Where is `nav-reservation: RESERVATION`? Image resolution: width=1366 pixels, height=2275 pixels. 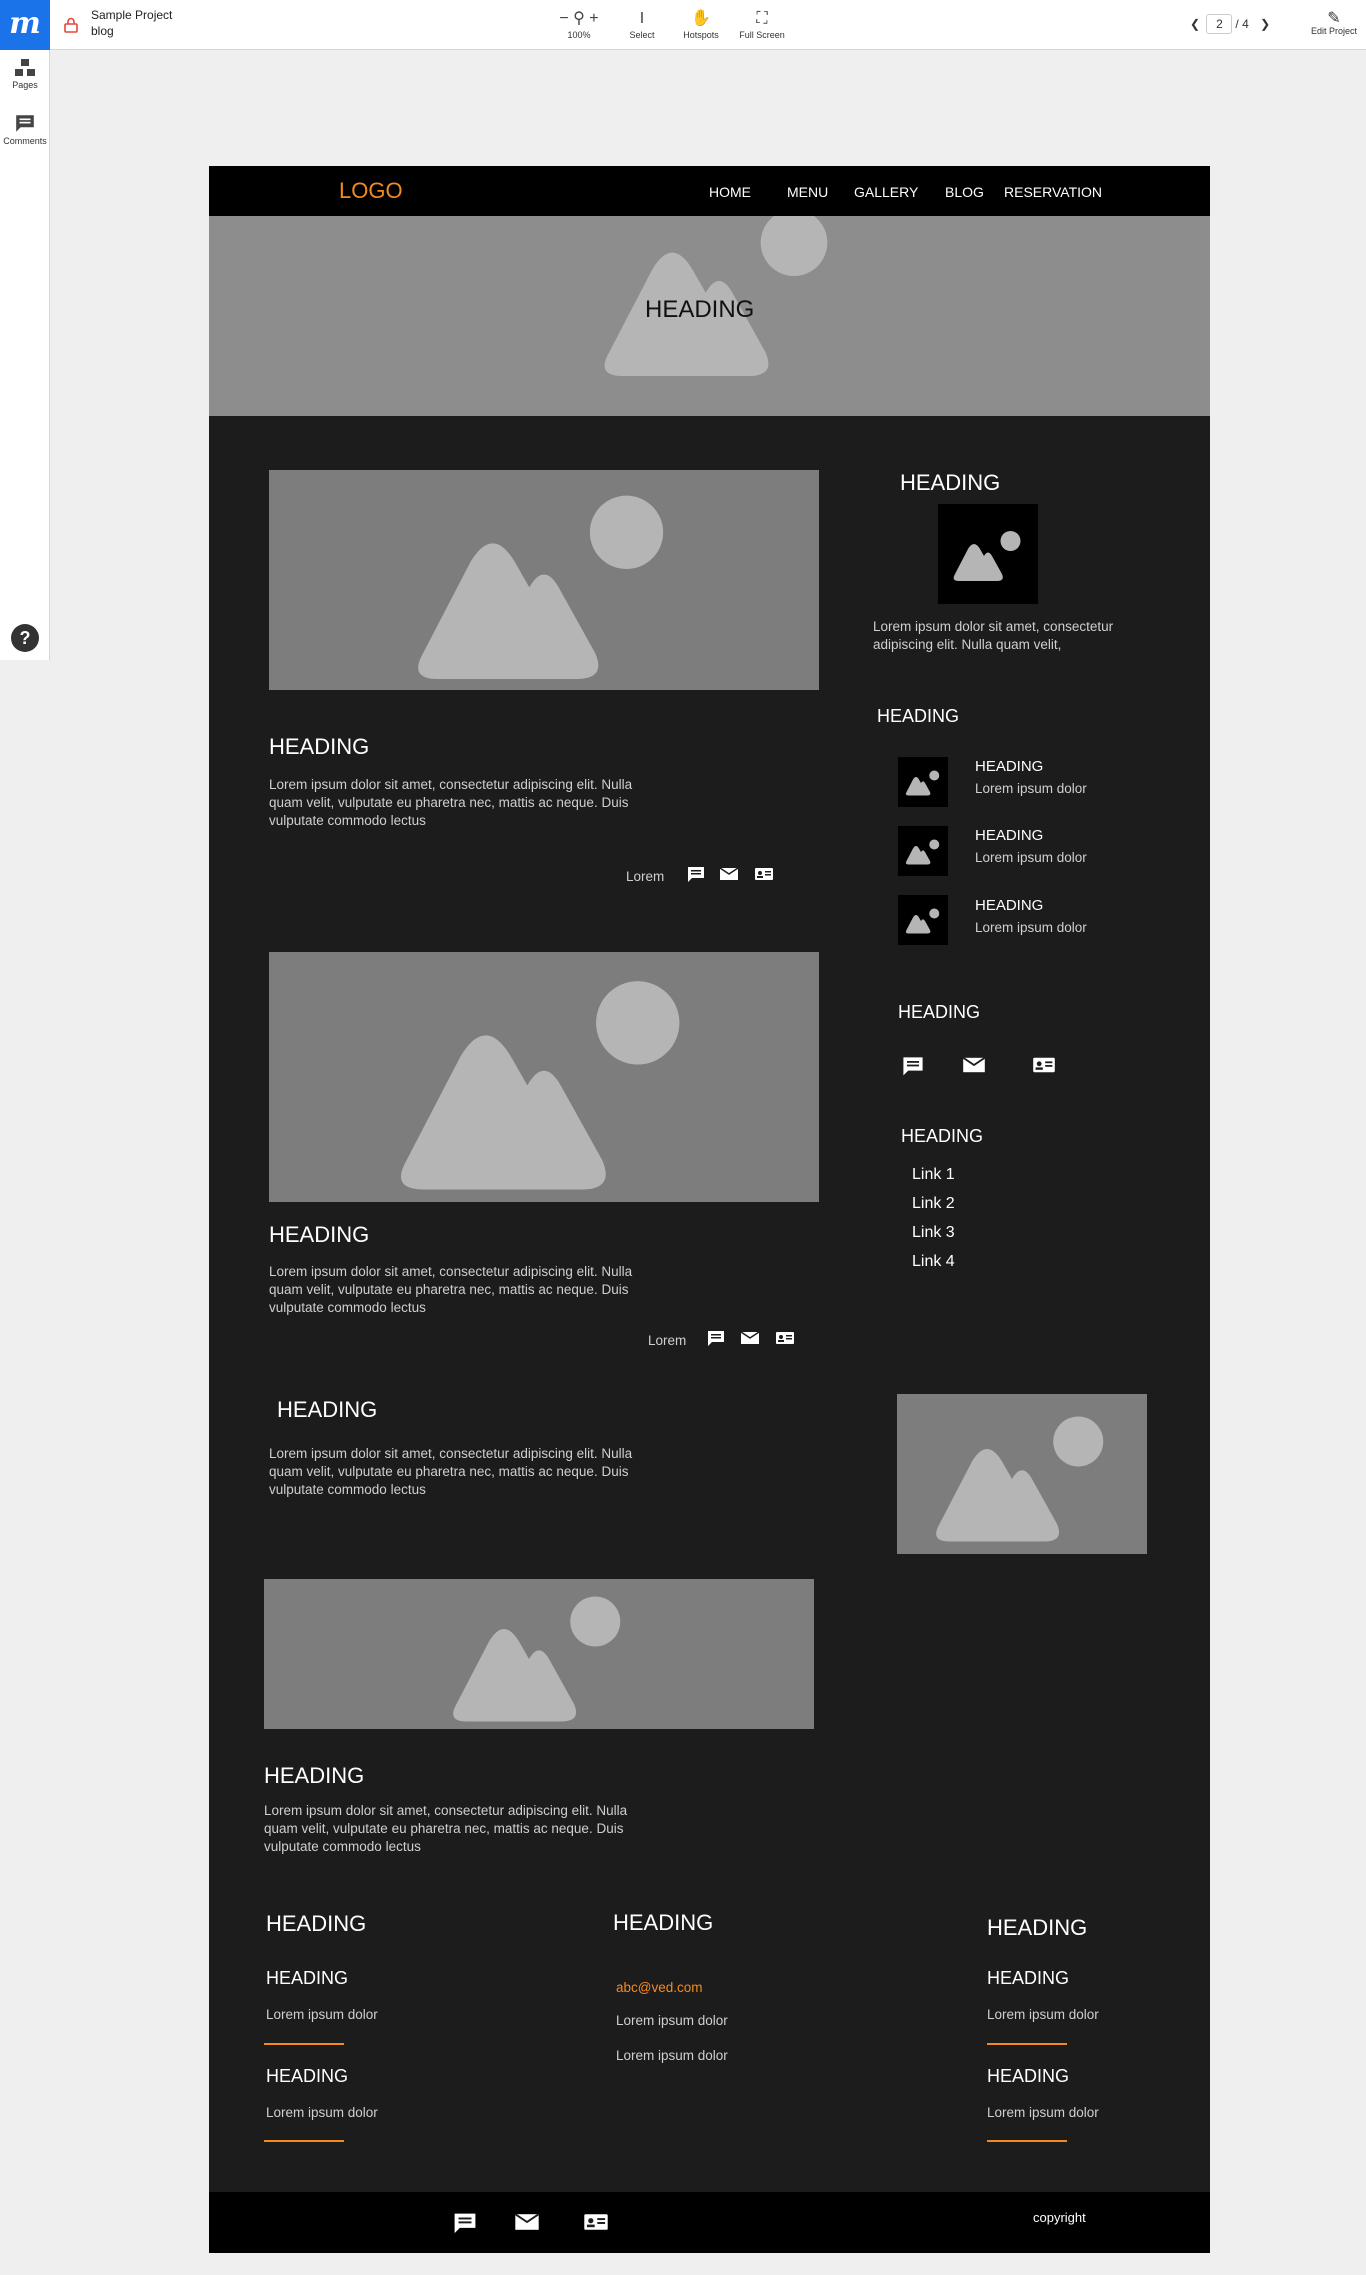 nav-reservation: RESERVATION is located at coordinates (1053, 192).